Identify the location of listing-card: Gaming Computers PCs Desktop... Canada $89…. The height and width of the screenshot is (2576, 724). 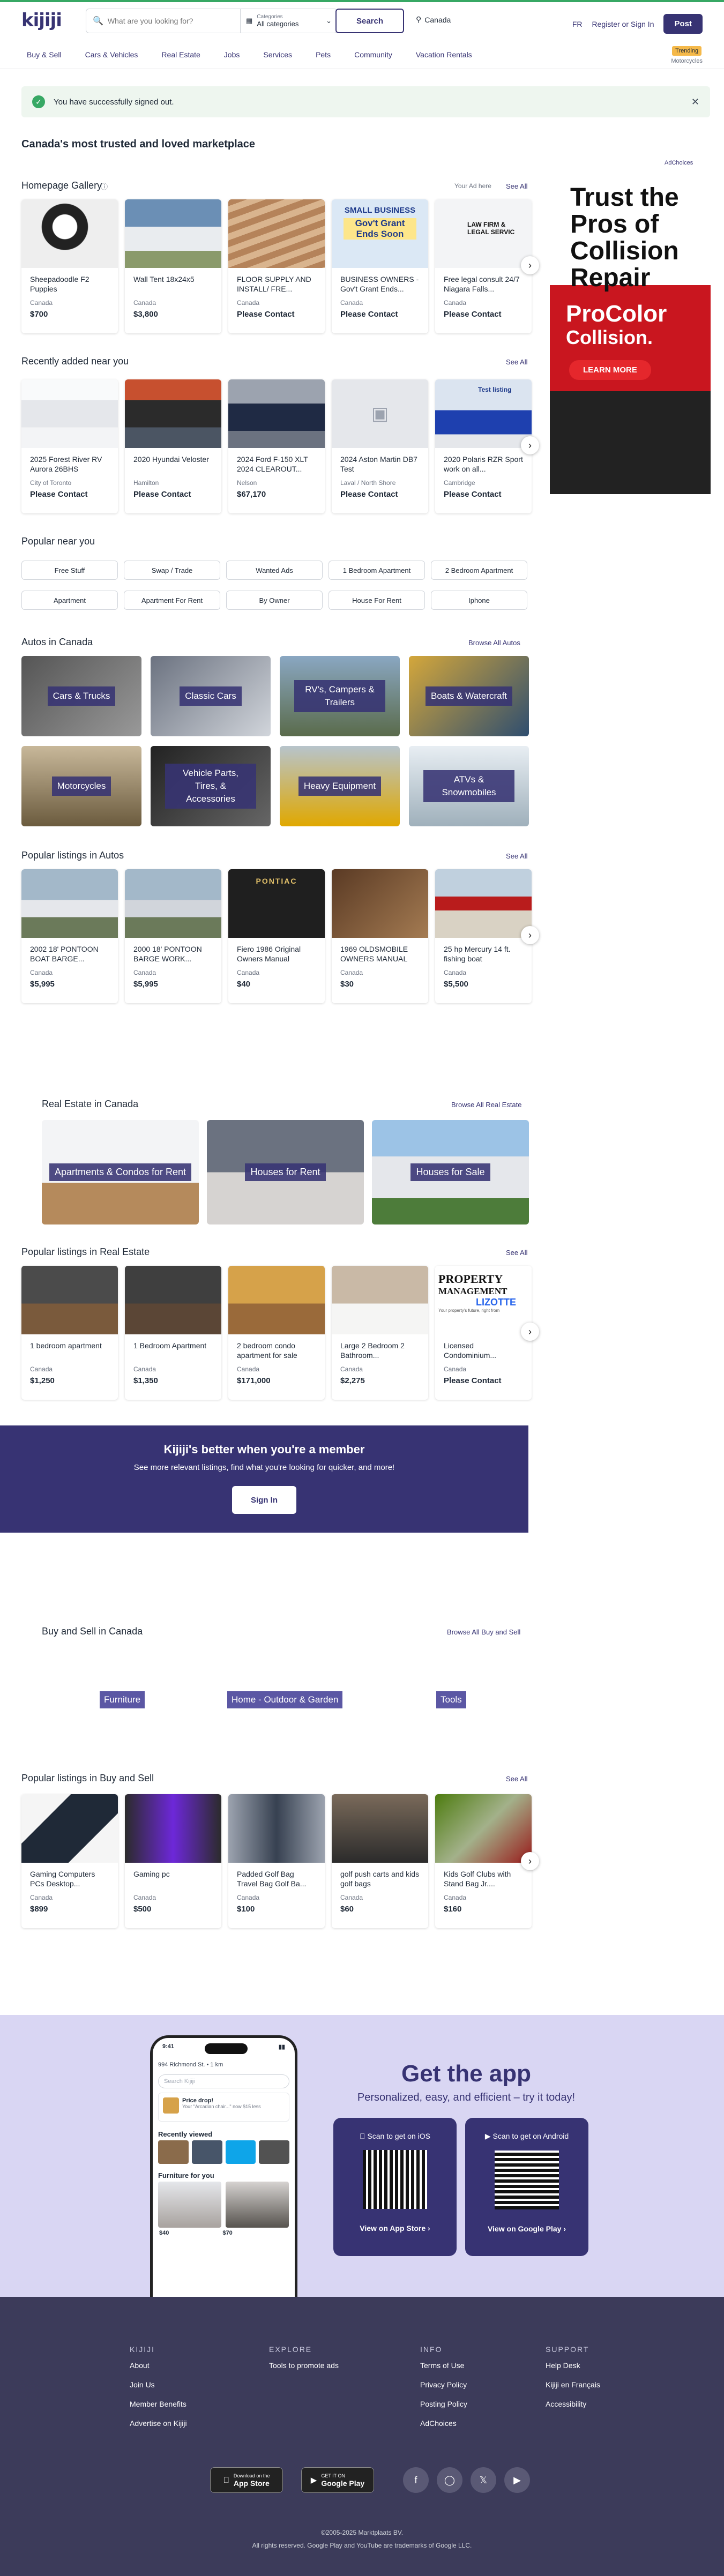
(69, 1861).